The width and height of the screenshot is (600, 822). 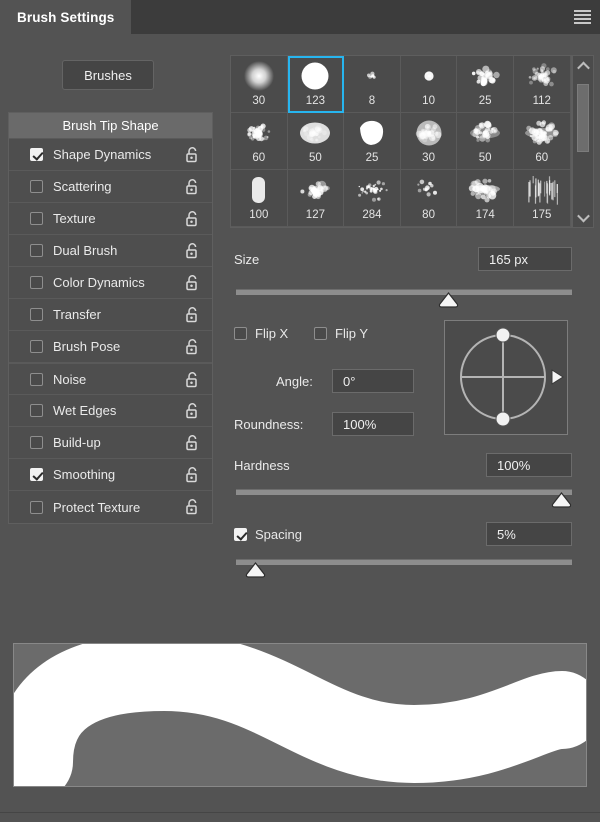 I want to click on brush-preset-size: 284, so click(x=372, y=215).